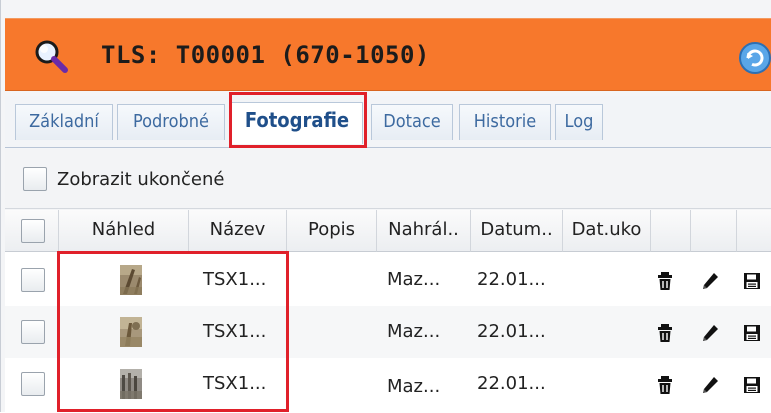  I want to click on tab-dotace: Dotace, so click(412, 122).